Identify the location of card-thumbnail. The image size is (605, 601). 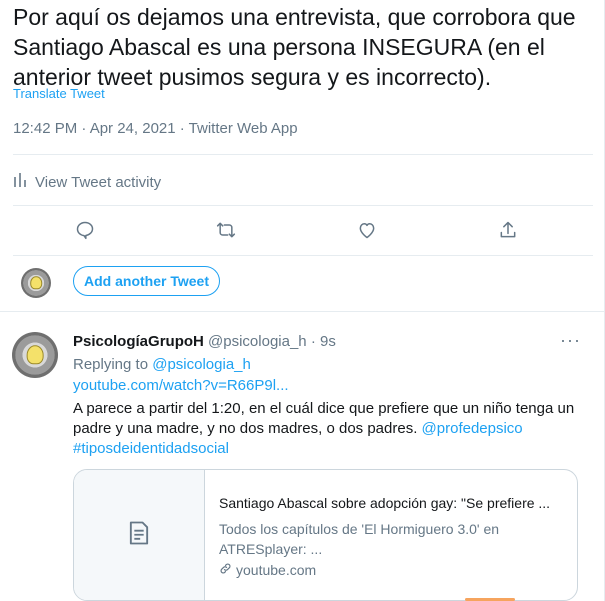
(139, 535).